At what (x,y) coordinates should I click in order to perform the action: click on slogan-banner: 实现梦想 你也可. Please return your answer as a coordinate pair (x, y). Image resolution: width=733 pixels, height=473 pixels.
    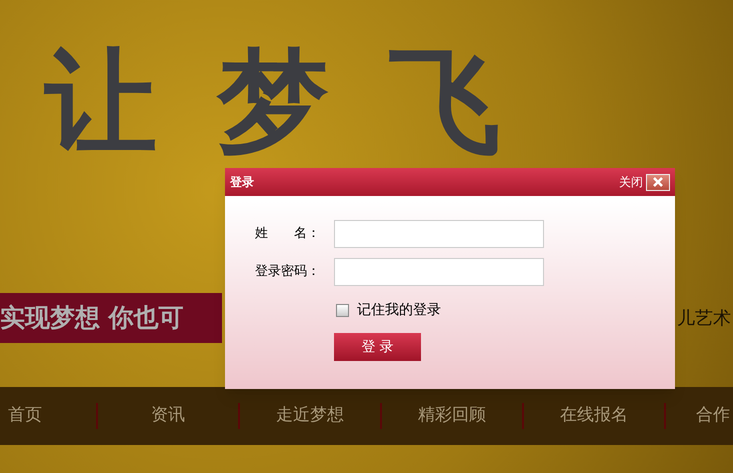
    Looking at the image, I should click on (111, 318).